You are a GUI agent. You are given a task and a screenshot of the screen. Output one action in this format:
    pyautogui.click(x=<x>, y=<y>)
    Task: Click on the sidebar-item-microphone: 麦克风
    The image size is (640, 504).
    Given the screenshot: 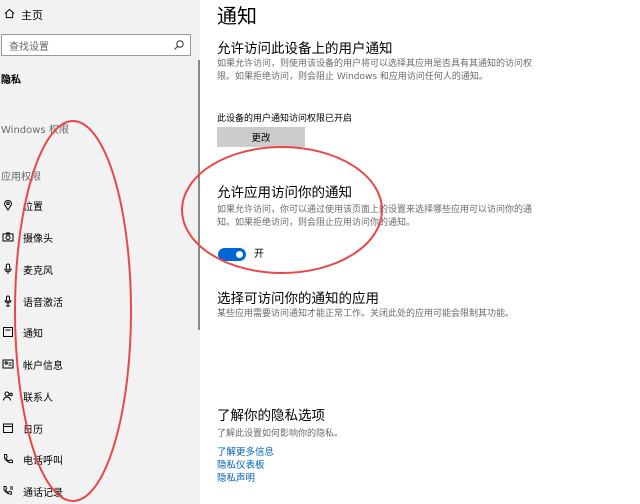 What is the action you would take?
    pyautogui.click(x=98, y=269)
    